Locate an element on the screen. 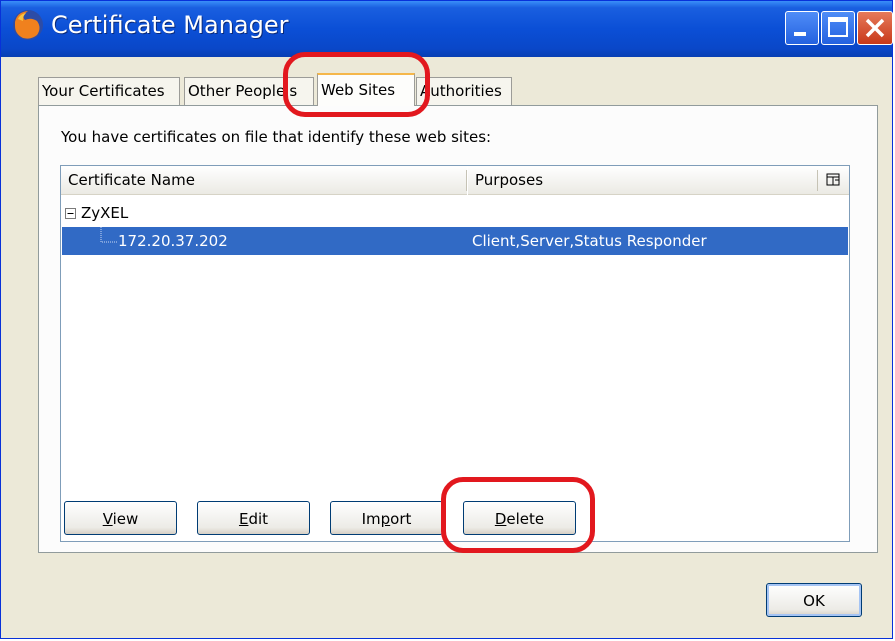 The image size is (895, 641). view-button: View is located at coordinates (120, 518).